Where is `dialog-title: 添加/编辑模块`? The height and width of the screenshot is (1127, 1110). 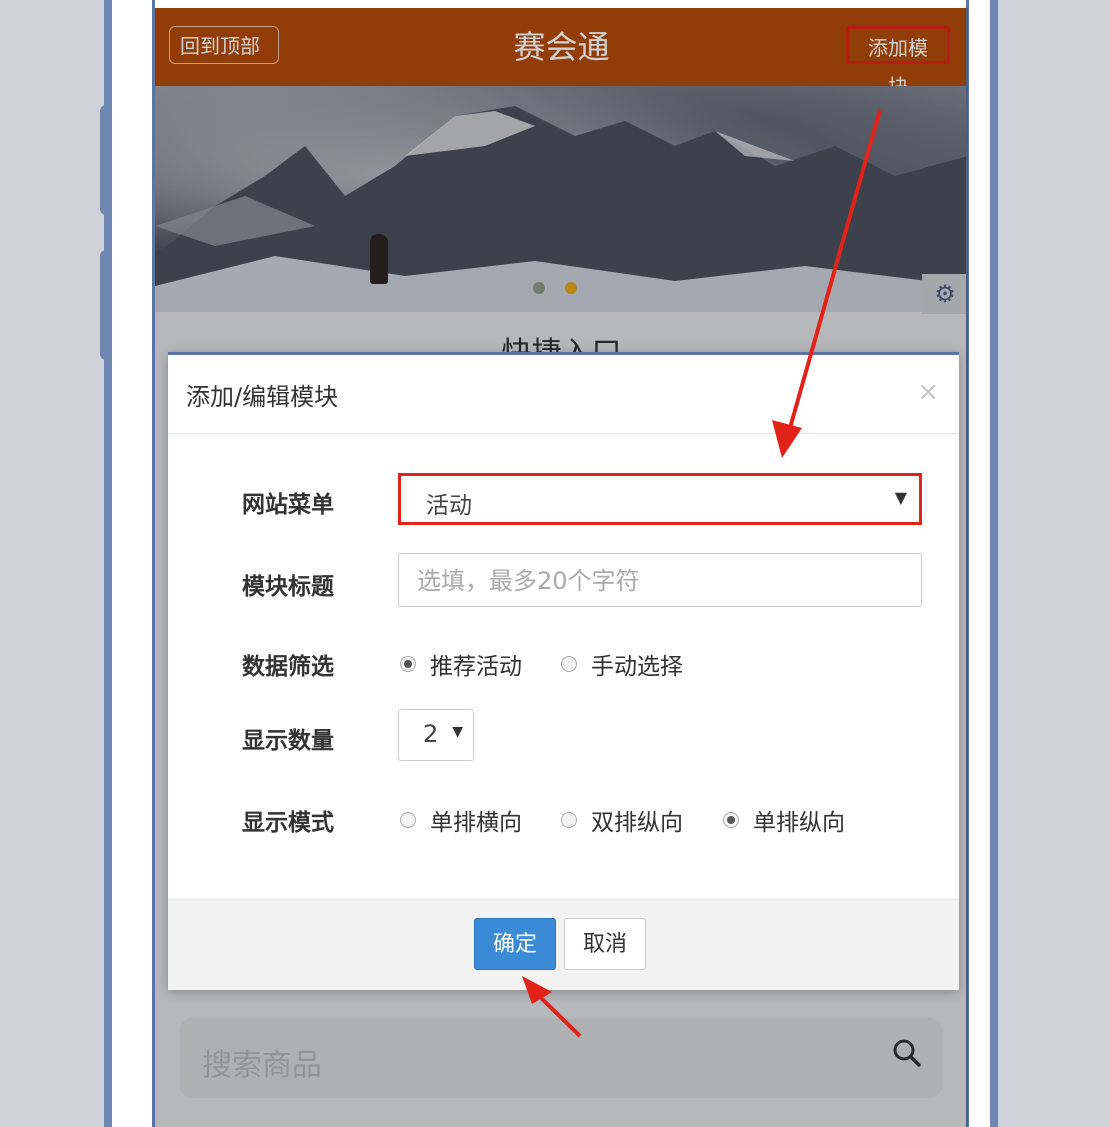 dialog-title: 添加/编辑模块 is located at coordinates (262, 397).